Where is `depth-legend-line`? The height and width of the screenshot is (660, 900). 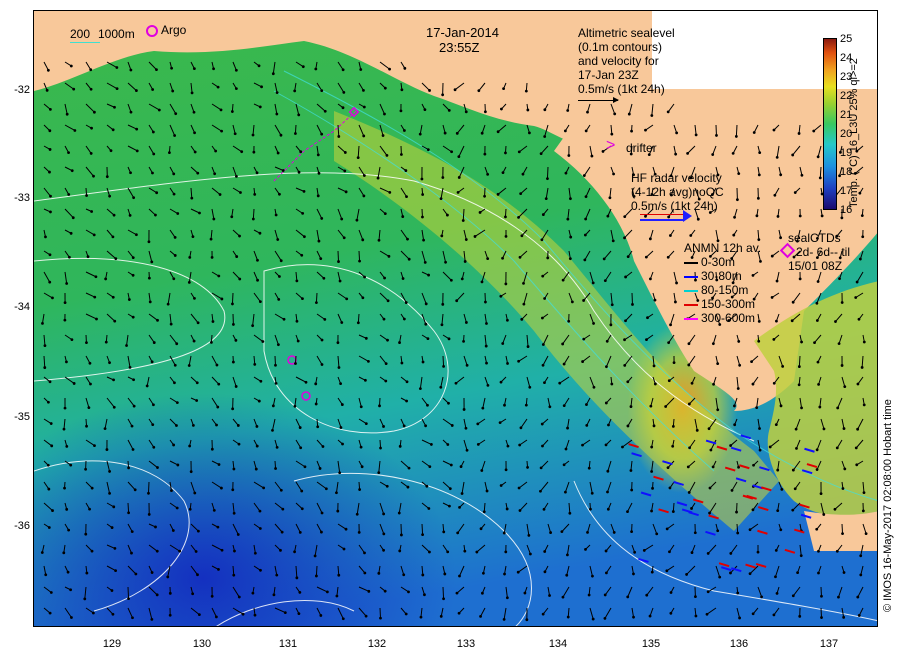 depth-legend-line is located at coordinates (85, 42).